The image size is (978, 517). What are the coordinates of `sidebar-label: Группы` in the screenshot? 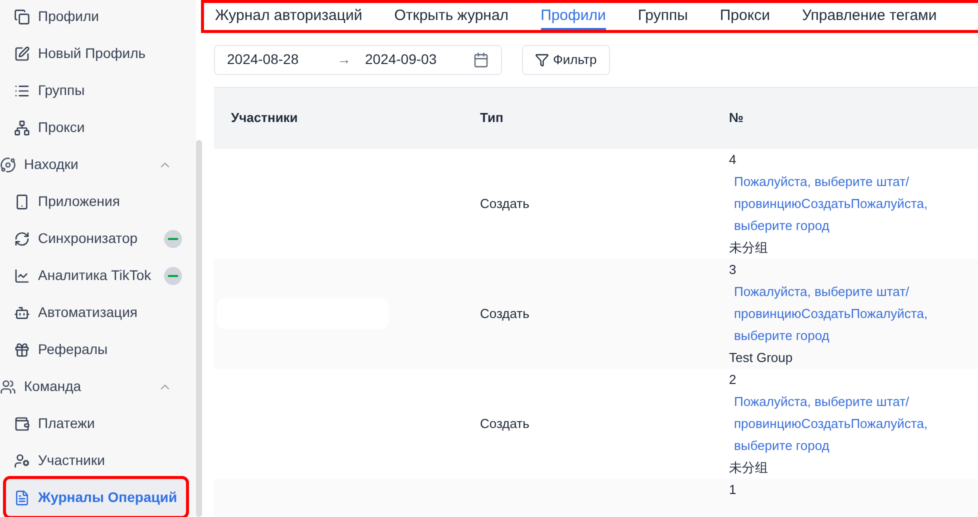 It's located at (62, 90).